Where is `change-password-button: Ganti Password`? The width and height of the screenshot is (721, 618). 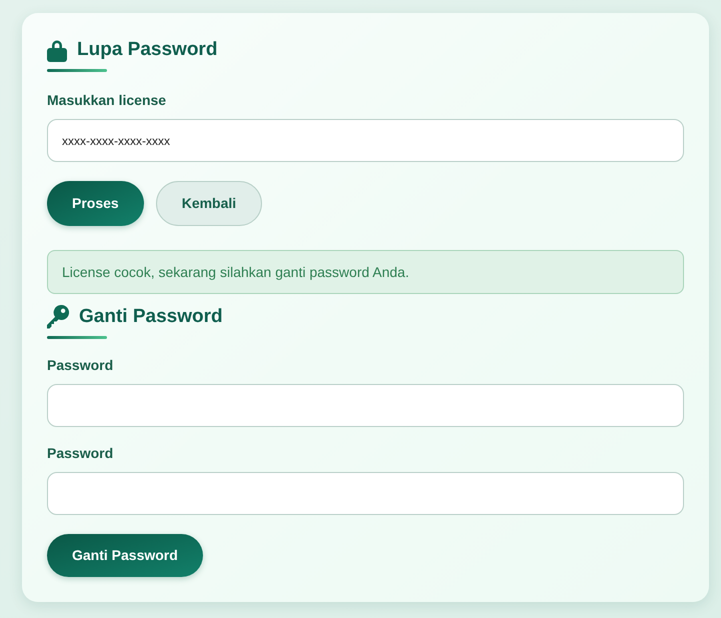
change-password-button: Ganti Password is located at coordinates (125, 555).